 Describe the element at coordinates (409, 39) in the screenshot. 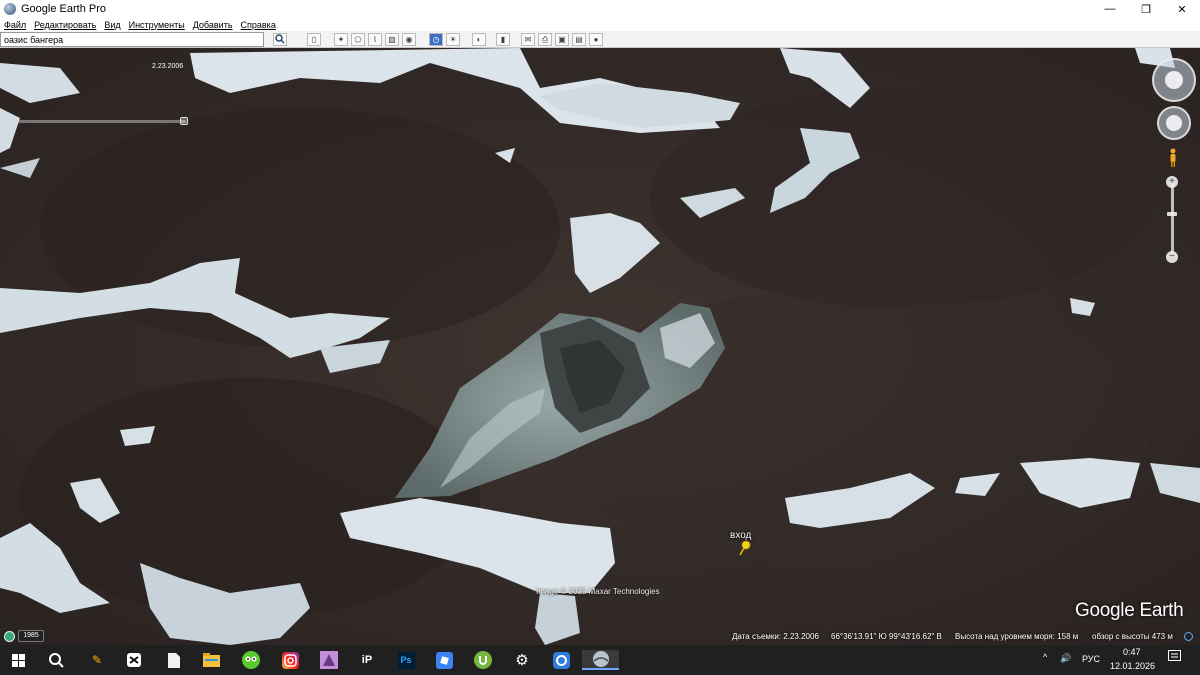

I see `tour-icon: ◉` at that location.